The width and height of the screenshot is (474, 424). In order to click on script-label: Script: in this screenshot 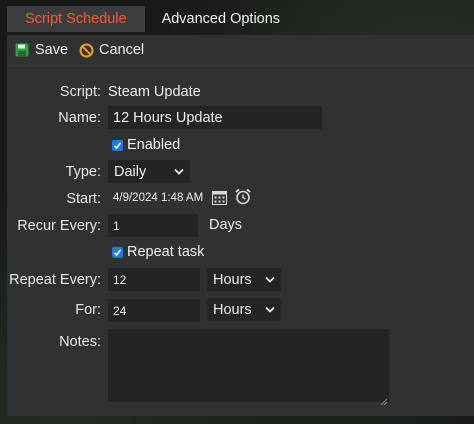, I will do `click(80, 92)`.